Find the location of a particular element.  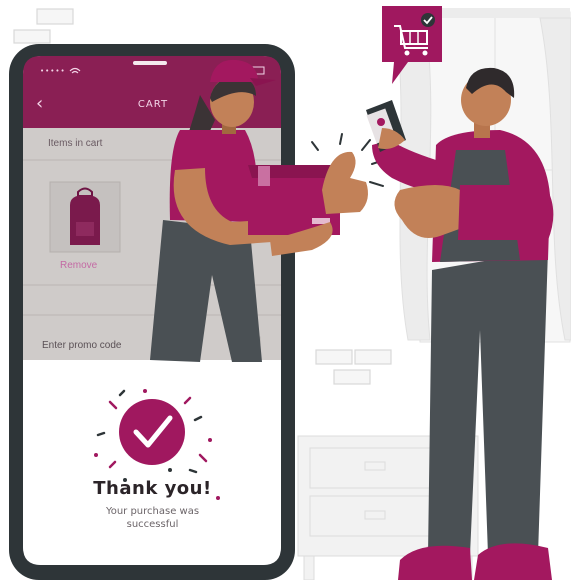

checkmark-circle-icon is located at coordinates (152, 432).